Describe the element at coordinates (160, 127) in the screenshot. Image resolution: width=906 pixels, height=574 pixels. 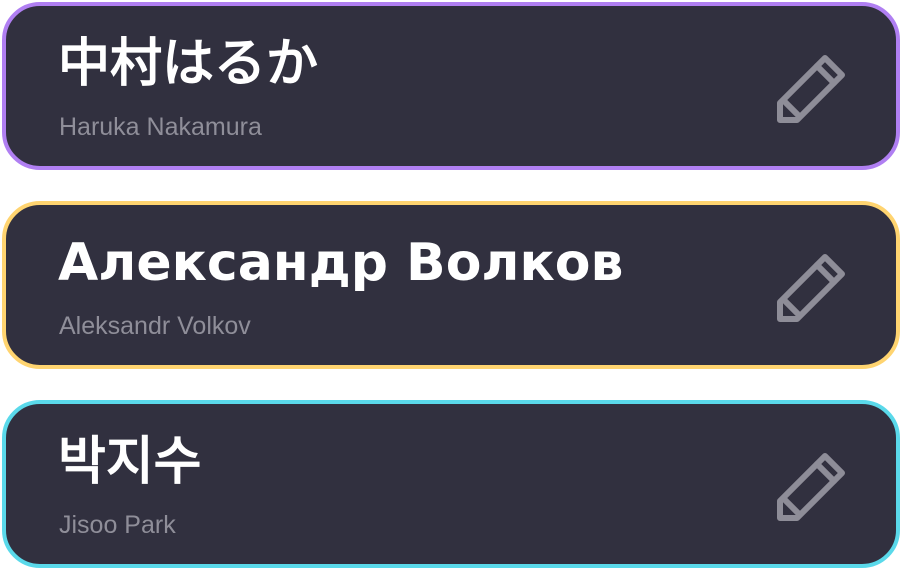
I see `contact-romanized-name: Haruka Nakamura` at that location.